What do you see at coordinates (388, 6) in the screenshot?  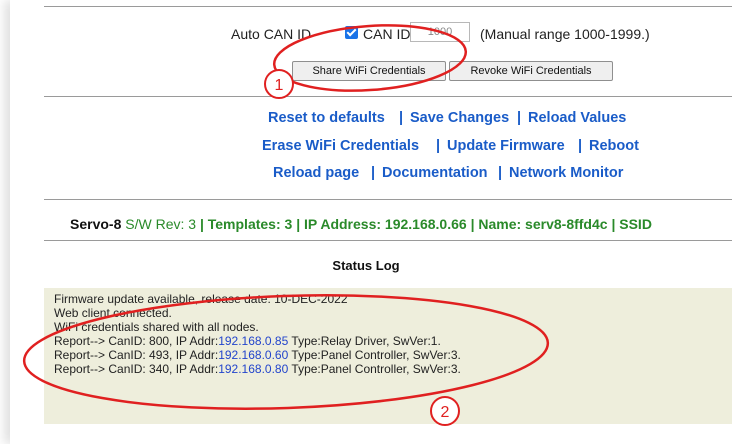 I see `top-divider` at bounding box center [388, 6].